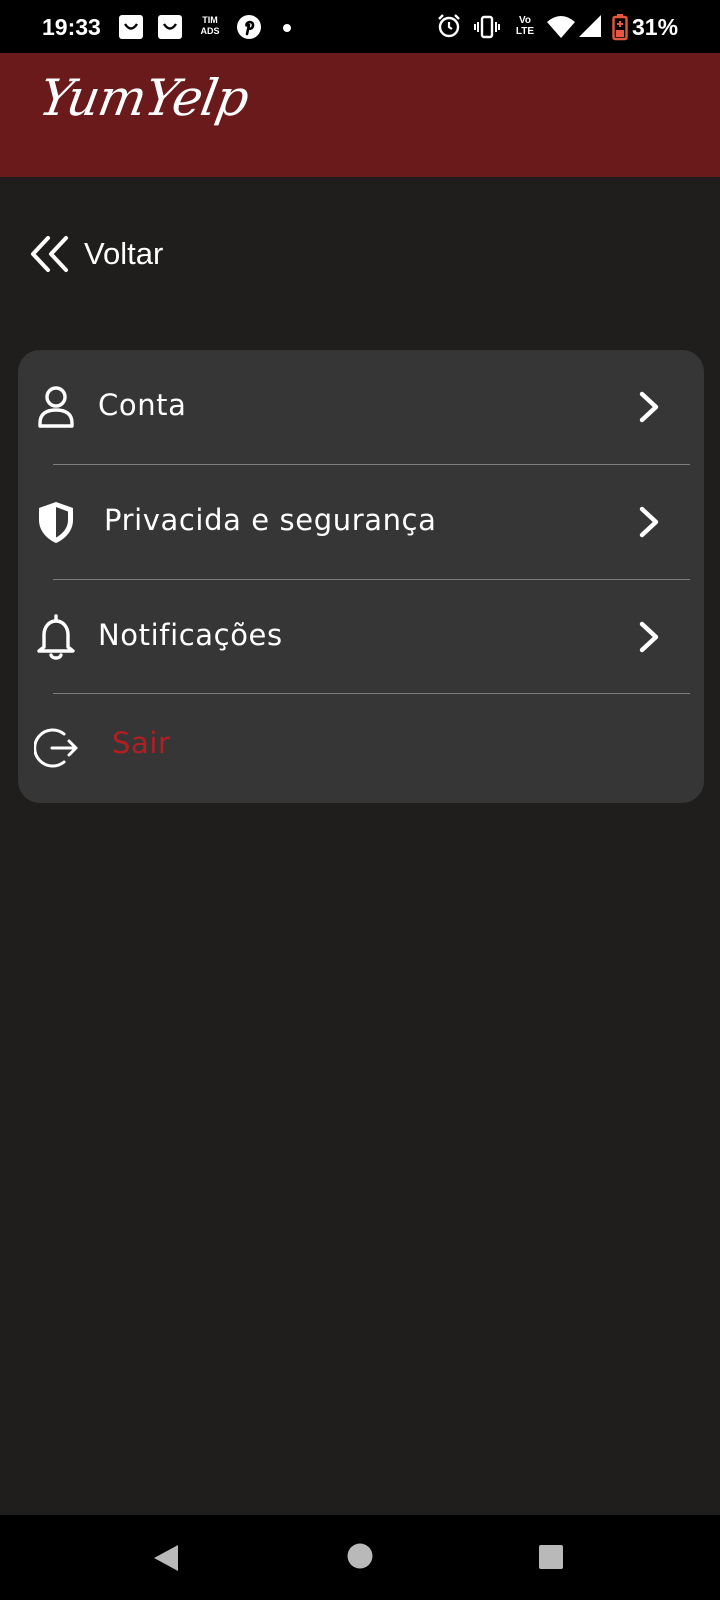 This screenshot has height=1600, width=720. Describe the element at coordinates (360, 26) in the screenshot. I see `status-bar: 19:33 TIM ADS Vo LTE 31%` at that location.